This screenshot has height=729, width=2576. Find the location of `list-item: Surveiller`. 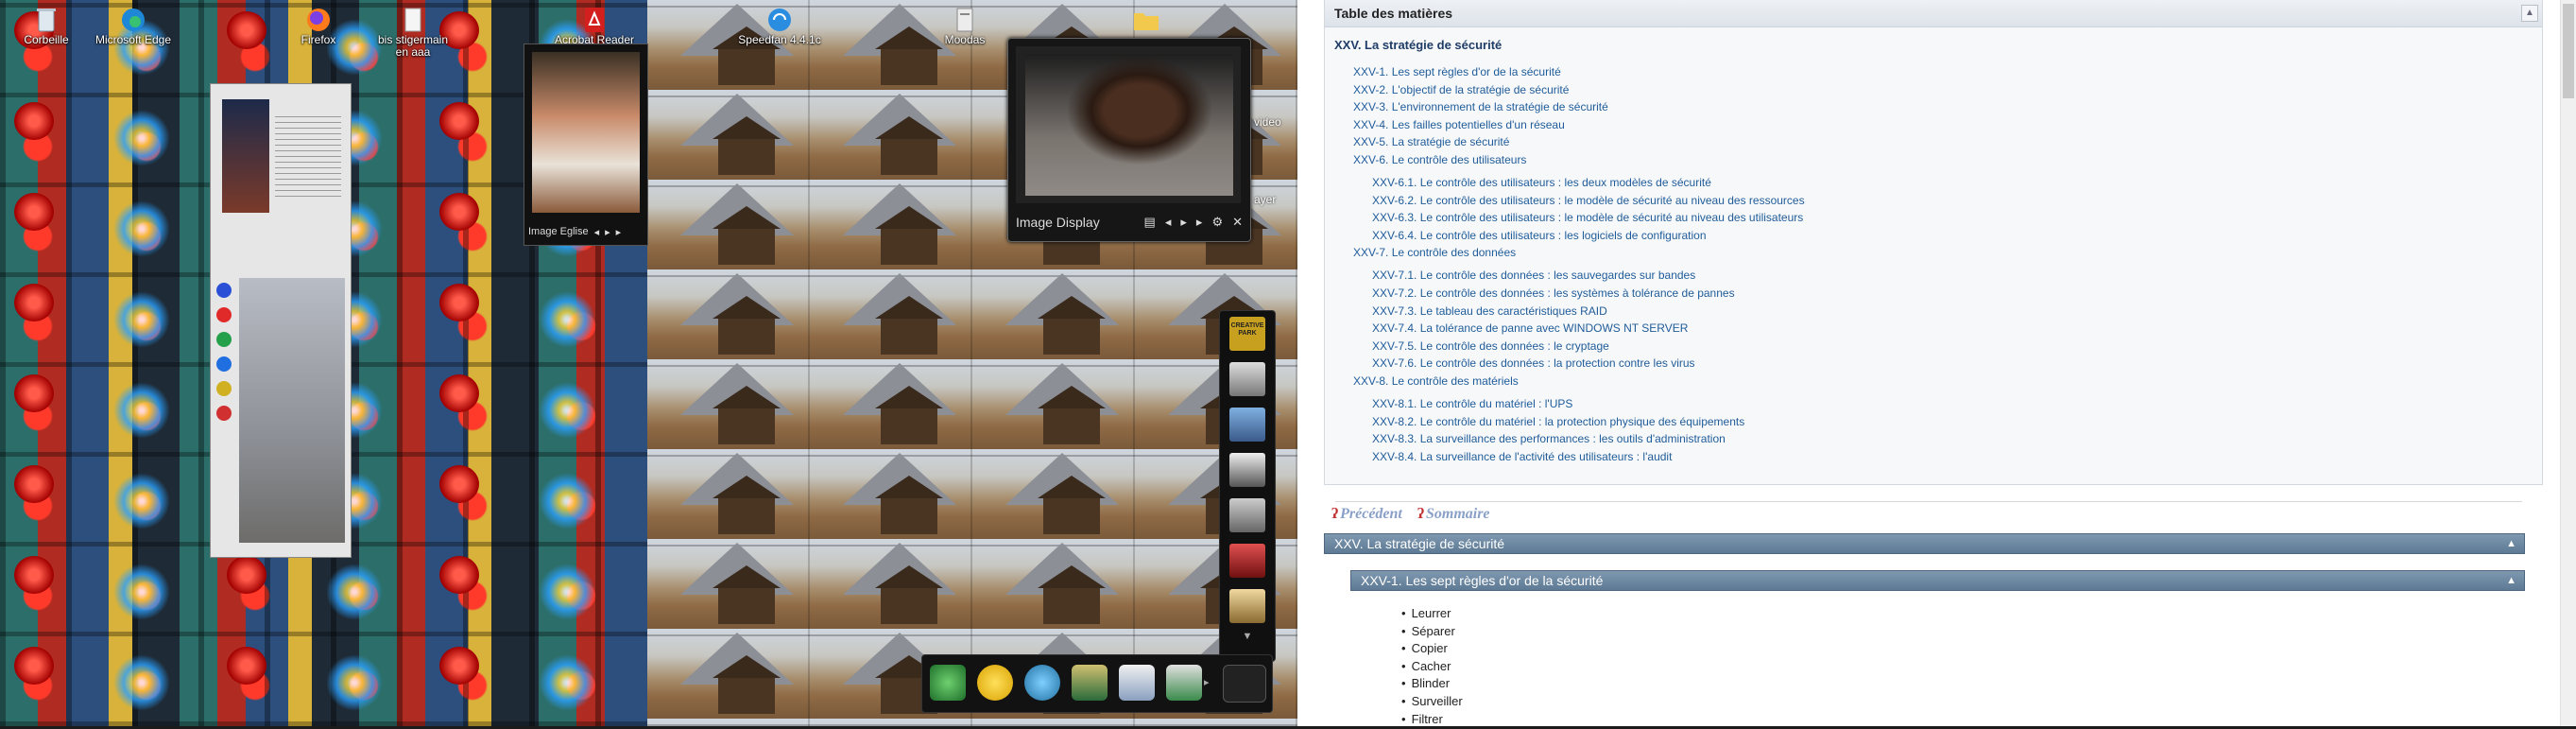

list-item: Surveiller is located at coordinates (1432, 703).